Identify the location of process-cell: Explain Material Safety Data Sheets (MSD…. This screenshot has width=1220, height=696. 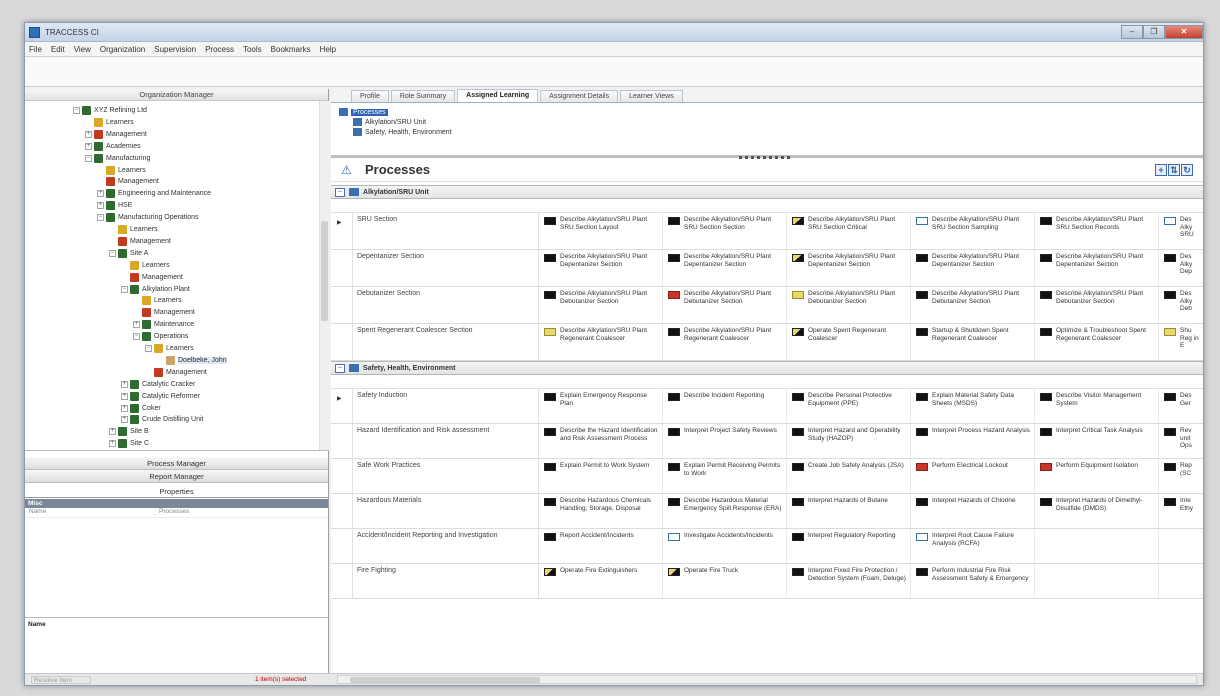
(973, 406).